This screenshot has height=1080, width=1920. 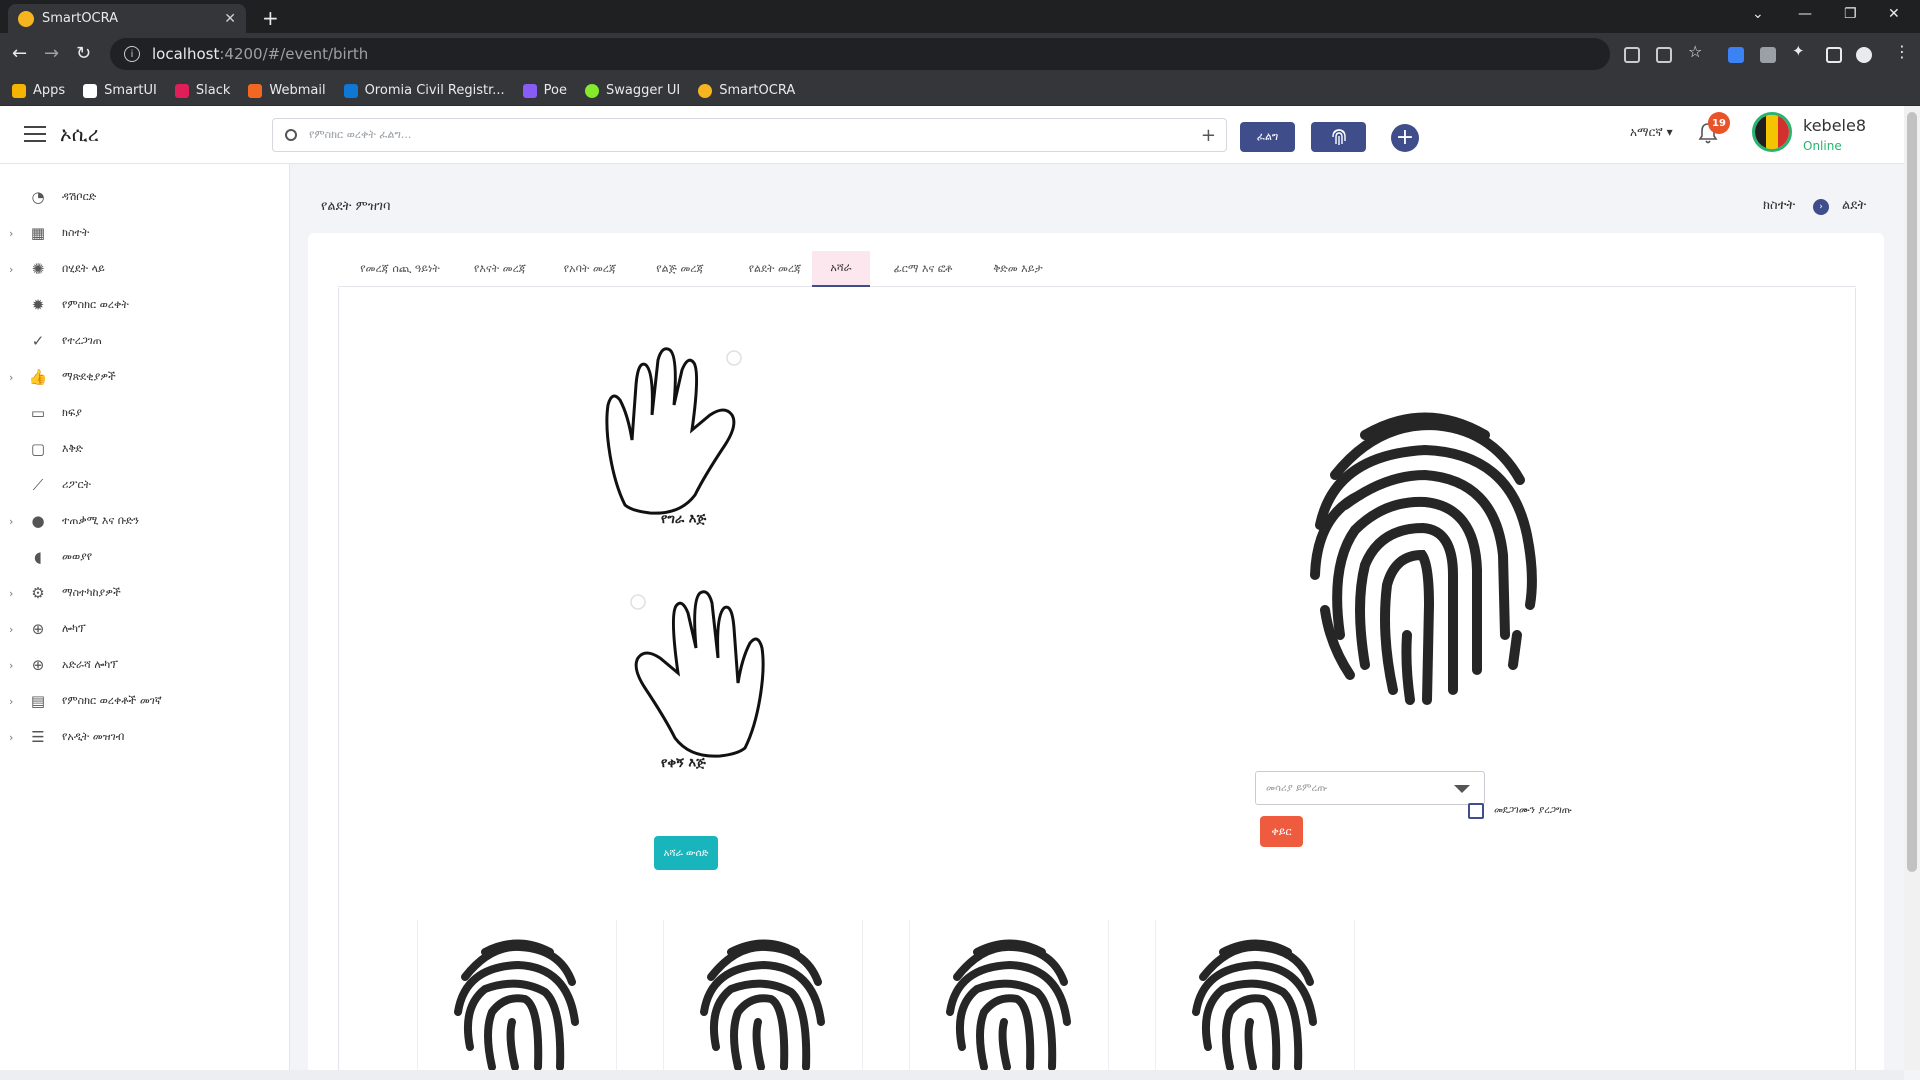 What do you see at coordinates (19, 90) in the screenshot?
I see `apps-grid-icon` at bounding box center [19, 90].